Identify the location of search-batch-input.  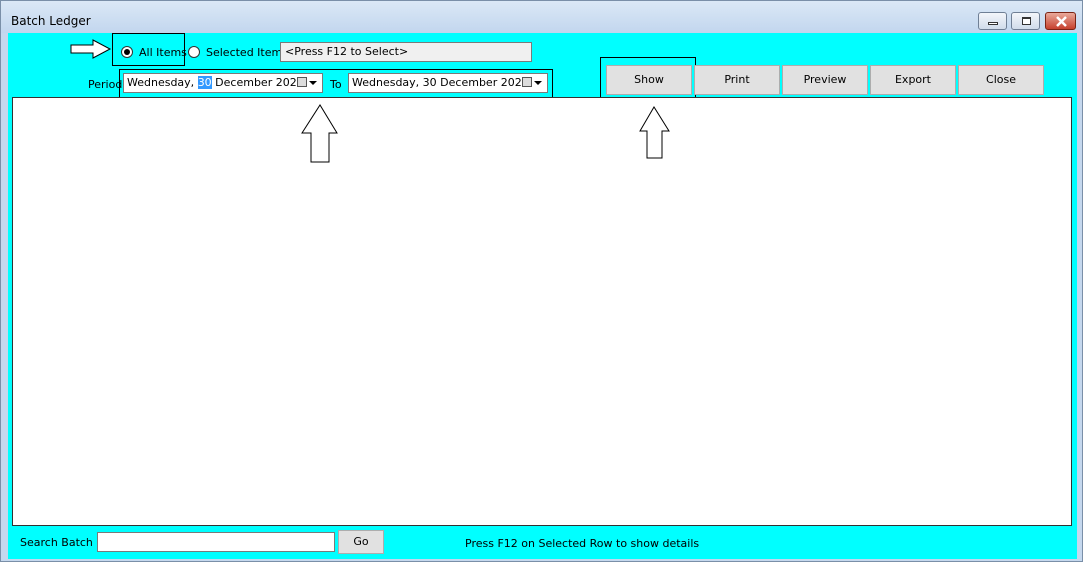
(216, 542).